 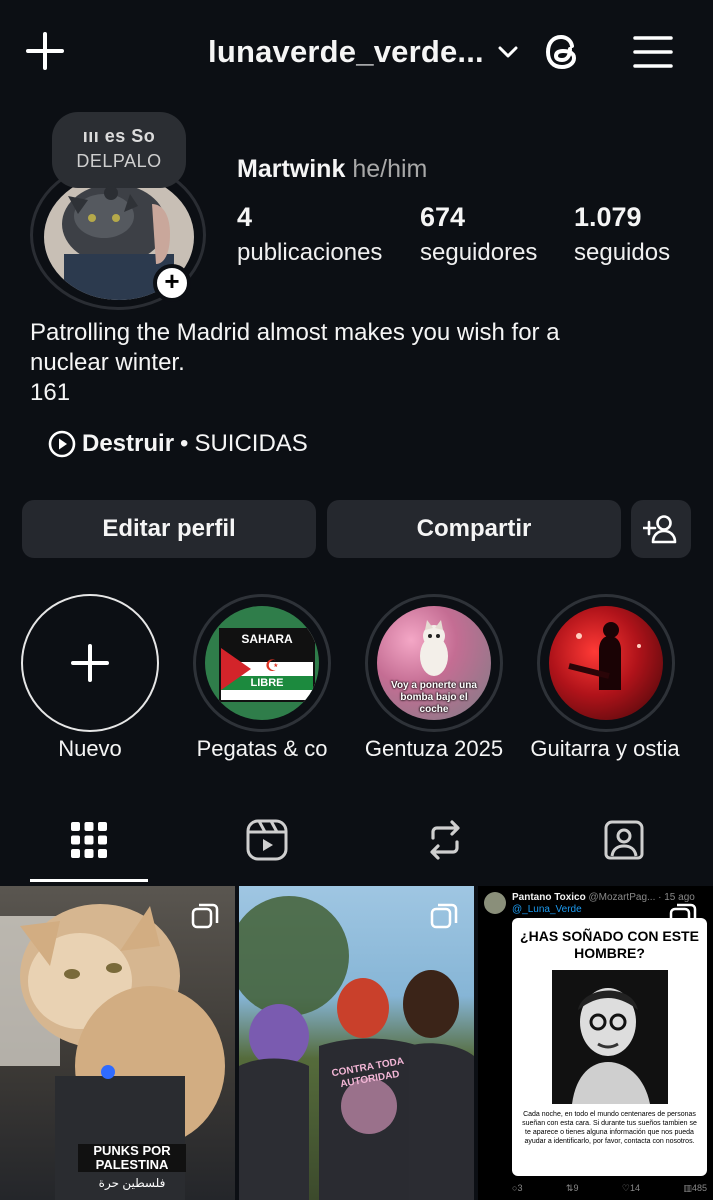 What do you see at coordinates (178, 444) in the screenshot?
I see `profile-music: Destruir • SUICIDAS` at bounding box center [178, 444].